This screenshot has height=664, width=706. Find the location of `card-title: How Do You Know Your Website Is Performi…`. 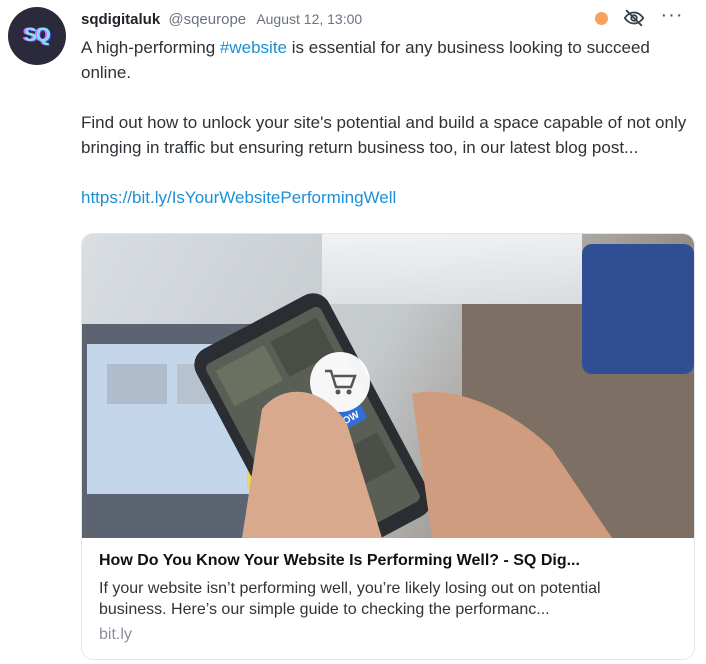

card-title: How Do You Know Your Website Is Performi… is located at coordinates (339, 561).